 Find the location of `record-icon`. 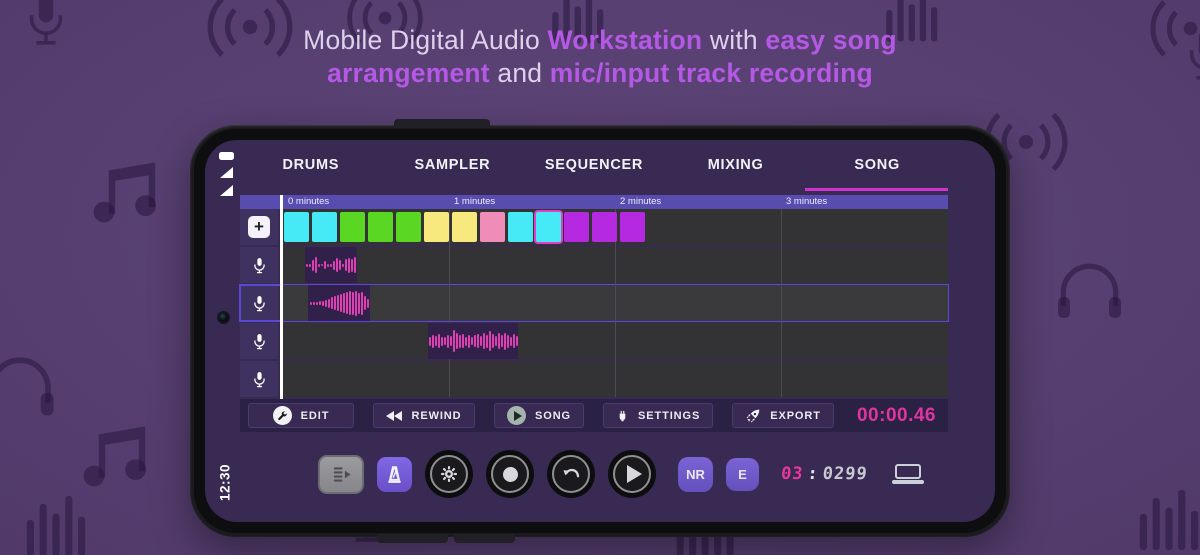

record-icon is located at coordinates (510, 474).